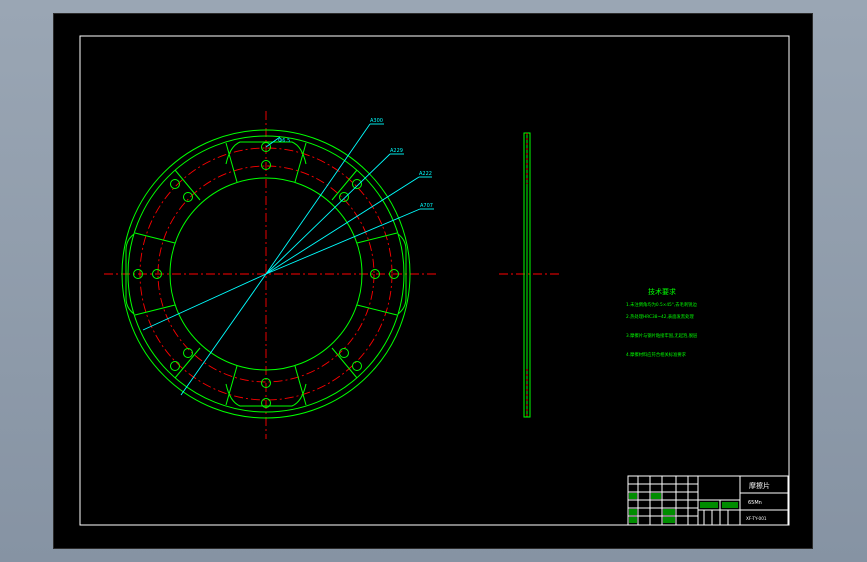  I want to click on title-block: 摩擦片 65Mn XF-TY-001, so click(708, 500).